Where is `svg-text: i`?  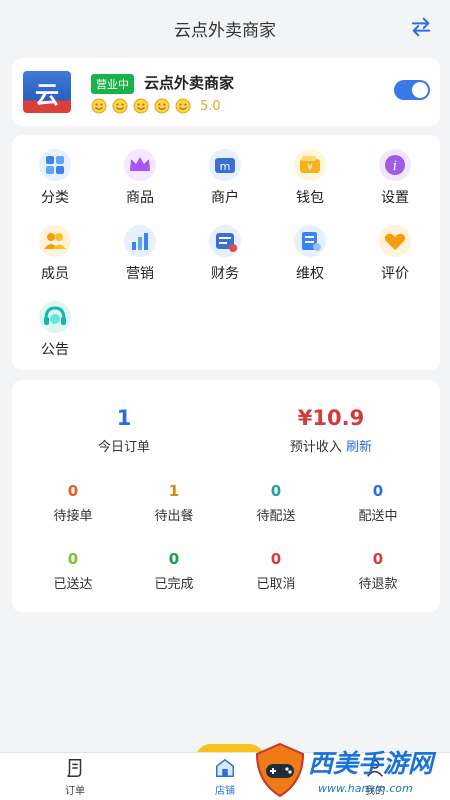
svg-text: i is located at coordinates (395, 166).